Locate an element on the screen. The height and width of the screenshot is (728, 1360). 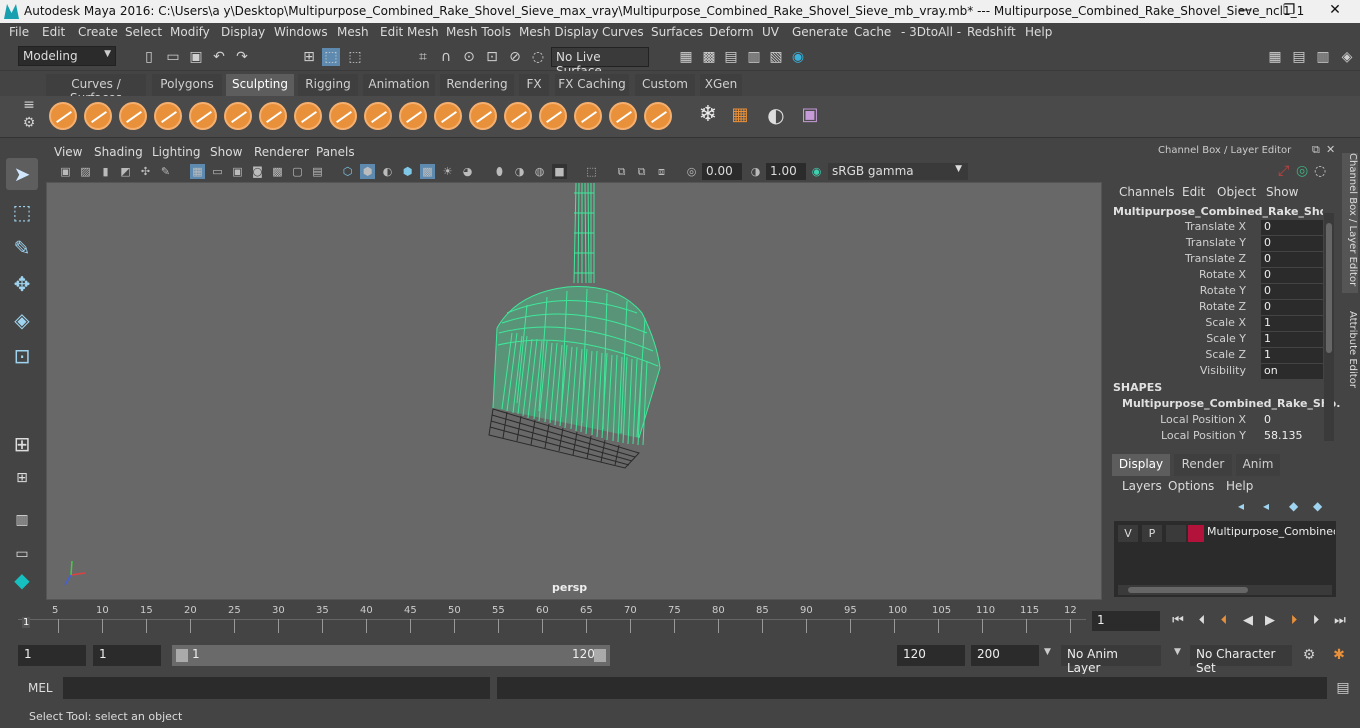
snap-grid-icon: ⌗ is located at coordinates (423, 57).